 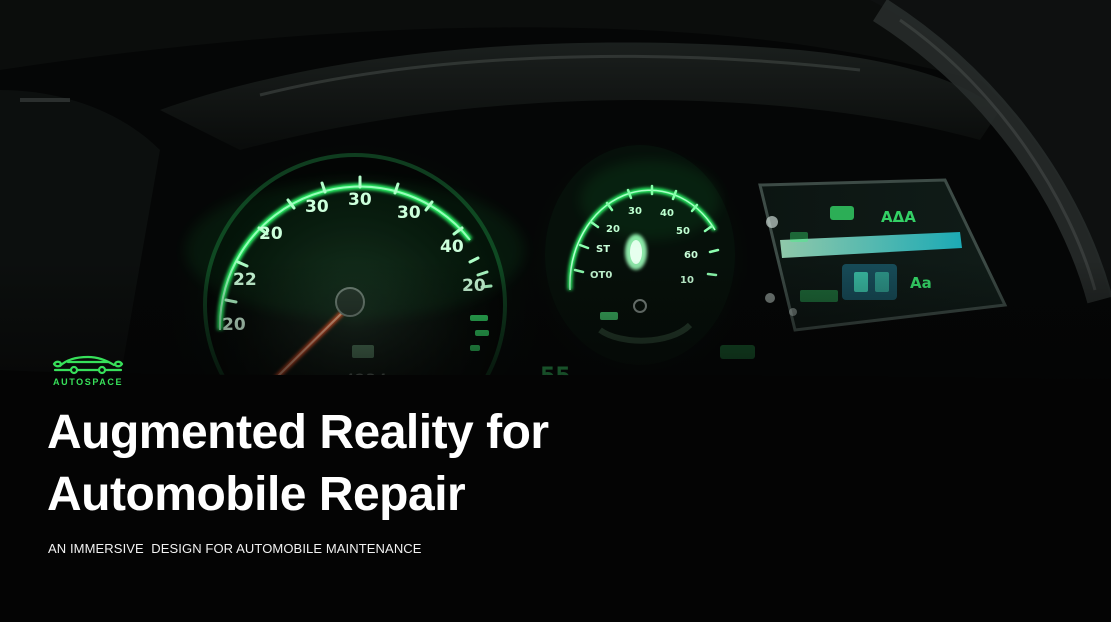 I want to click on svg-text: AΔA, so click(x=898, y=217).